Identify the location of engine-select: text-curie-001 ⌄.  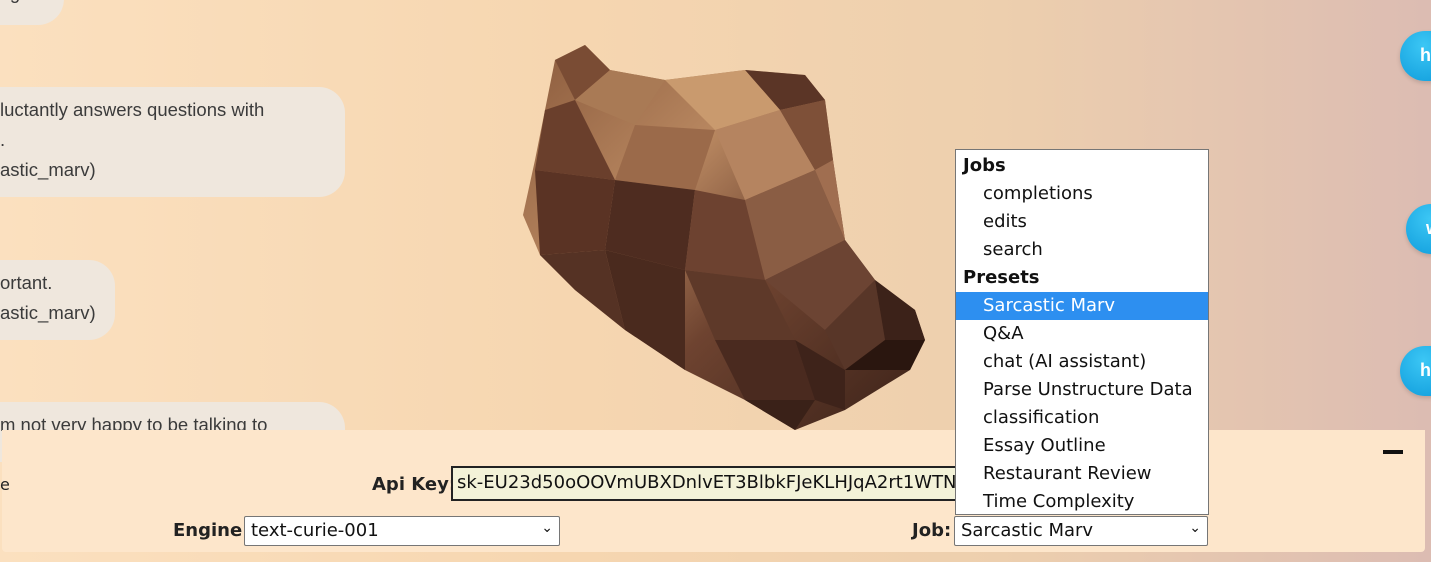
(402, 531).